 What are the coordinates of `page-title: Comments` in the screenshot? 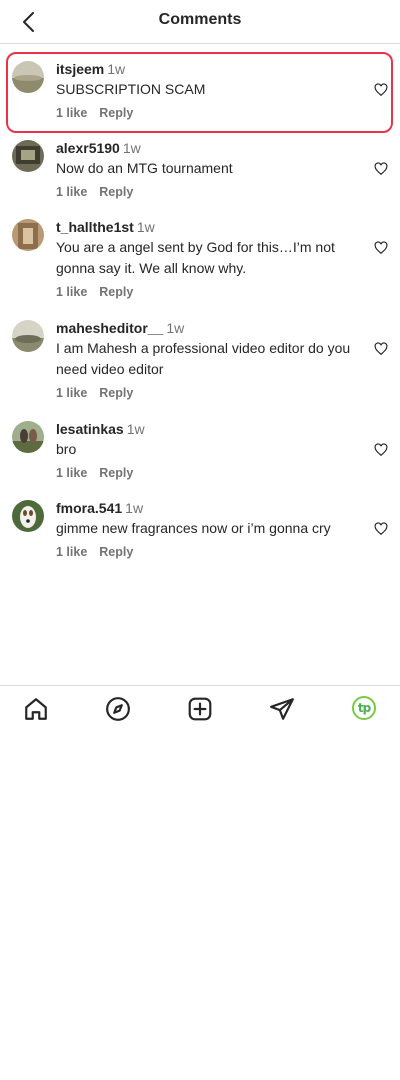 It's located at (200, 19).